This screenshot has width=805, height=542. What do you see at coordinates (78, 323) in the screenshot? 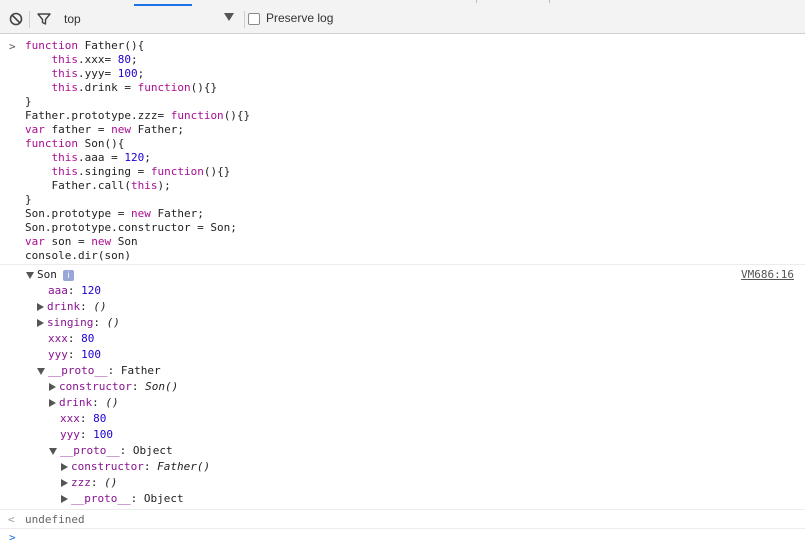
I see `tree-prop-singing: singing: ()` at bounding box center [78, 323].